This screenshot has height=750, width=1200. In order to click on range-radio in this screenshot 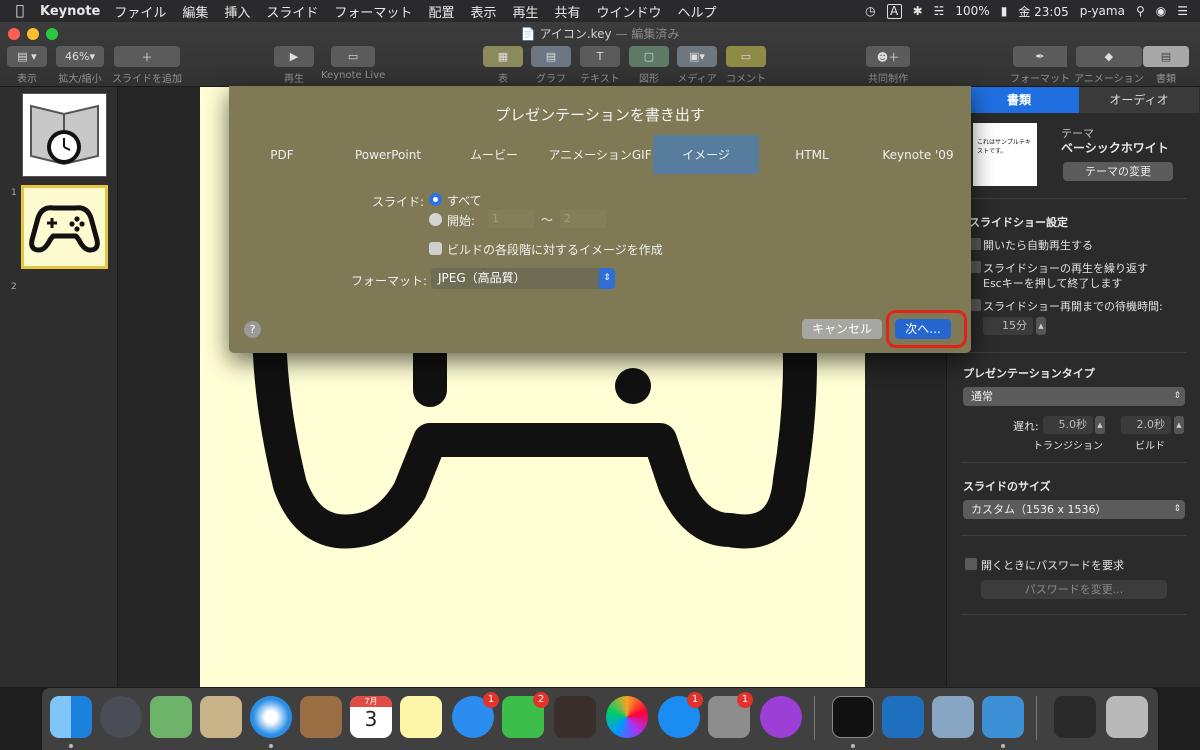, I will do `click(435, 219)`.